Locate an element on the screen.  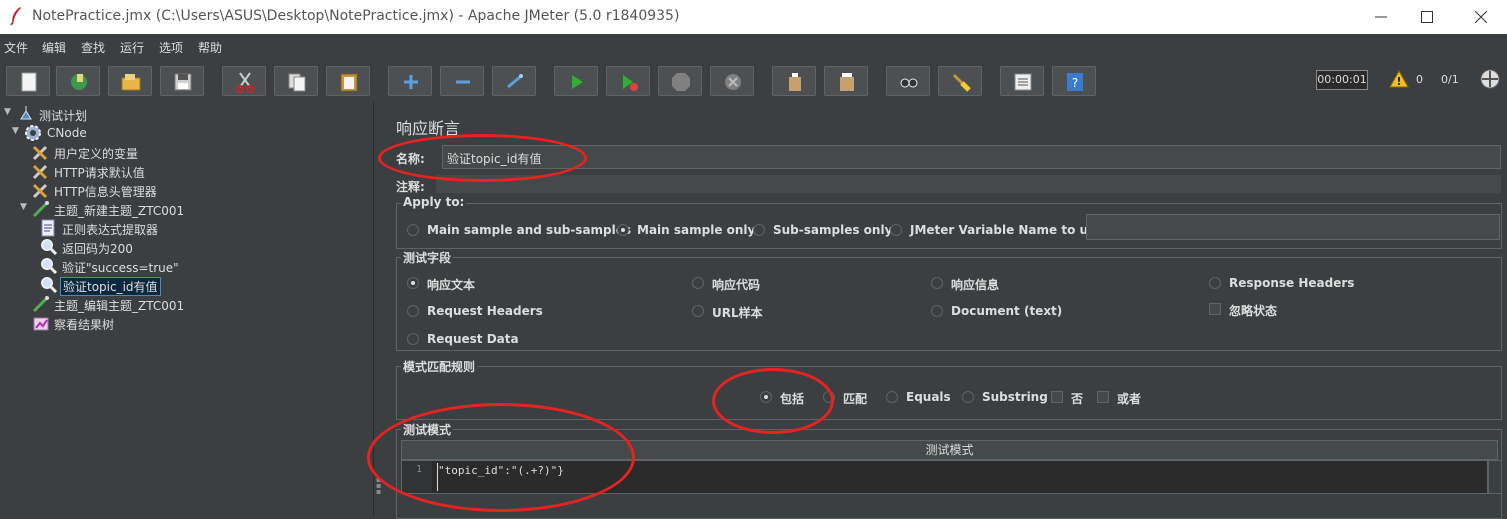
help-icon: ? is located at coordinates (1075, 82).